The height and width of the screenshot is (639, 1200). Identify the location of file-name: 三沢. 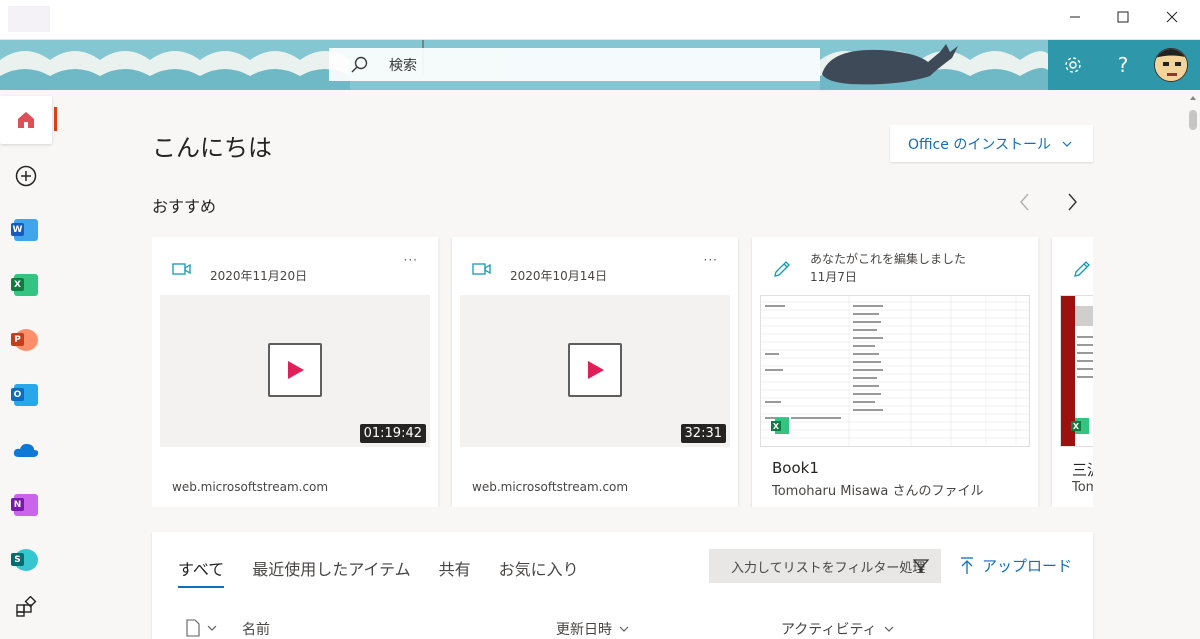
(1082, 469).